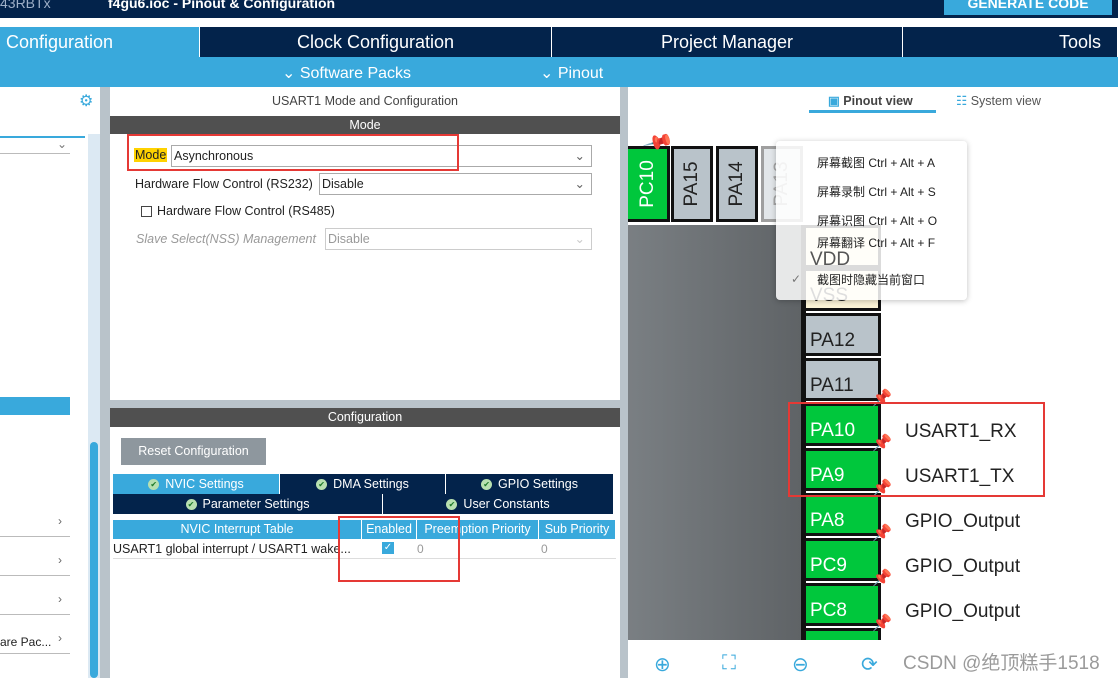 The height and width of the screenshot is (678, 1118). Describe the element at coordinates (843, 604) in the screenshot. I see `pin-pc8: PC8` at that location.